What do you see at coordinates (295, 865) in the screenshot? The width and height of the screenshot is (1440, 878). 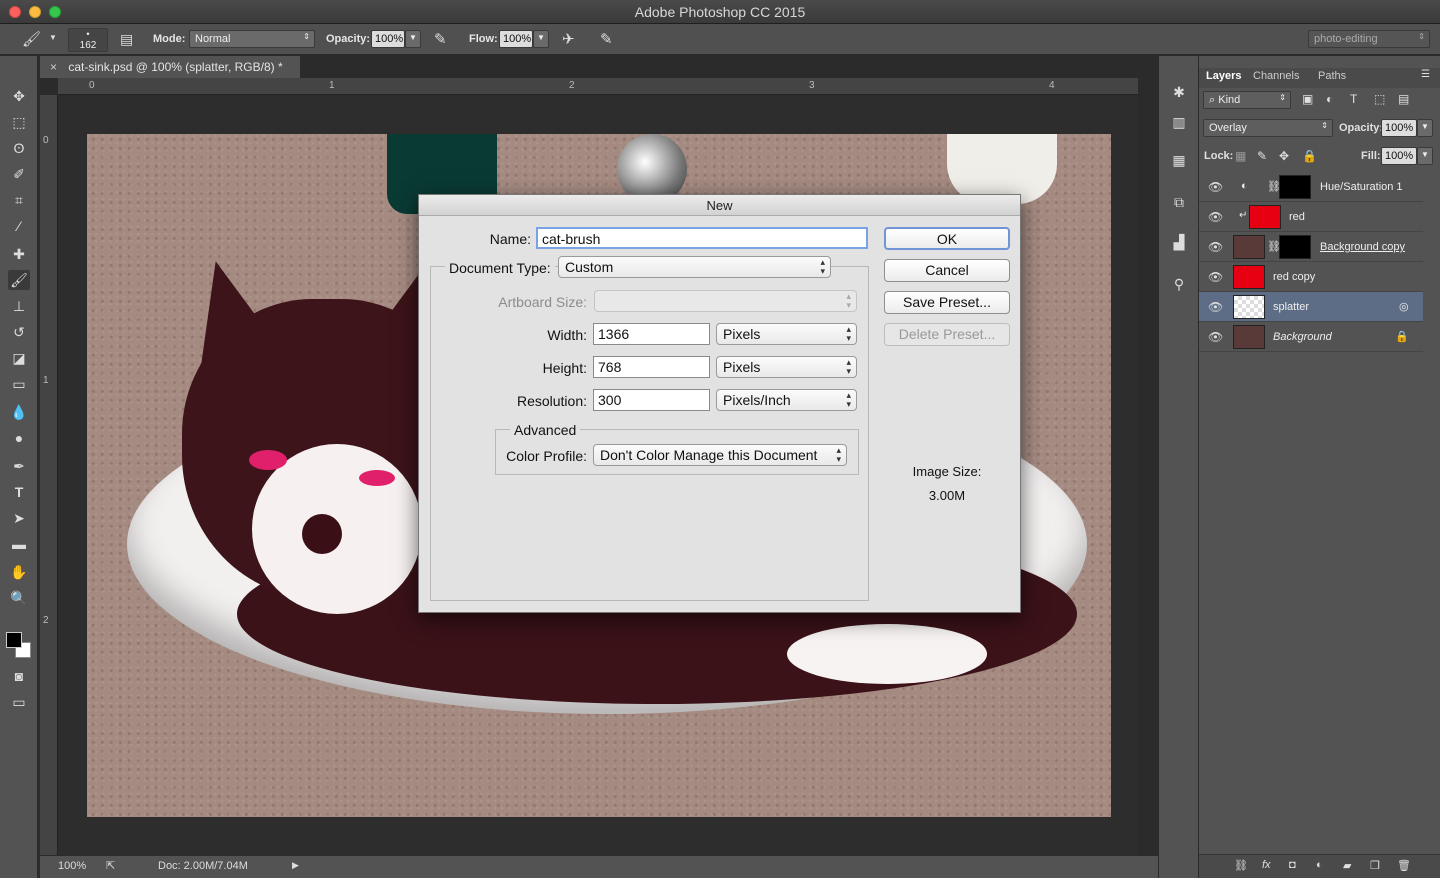 I see `status-menu-arrow-icon: ▶` at bounding box center [295, 865].